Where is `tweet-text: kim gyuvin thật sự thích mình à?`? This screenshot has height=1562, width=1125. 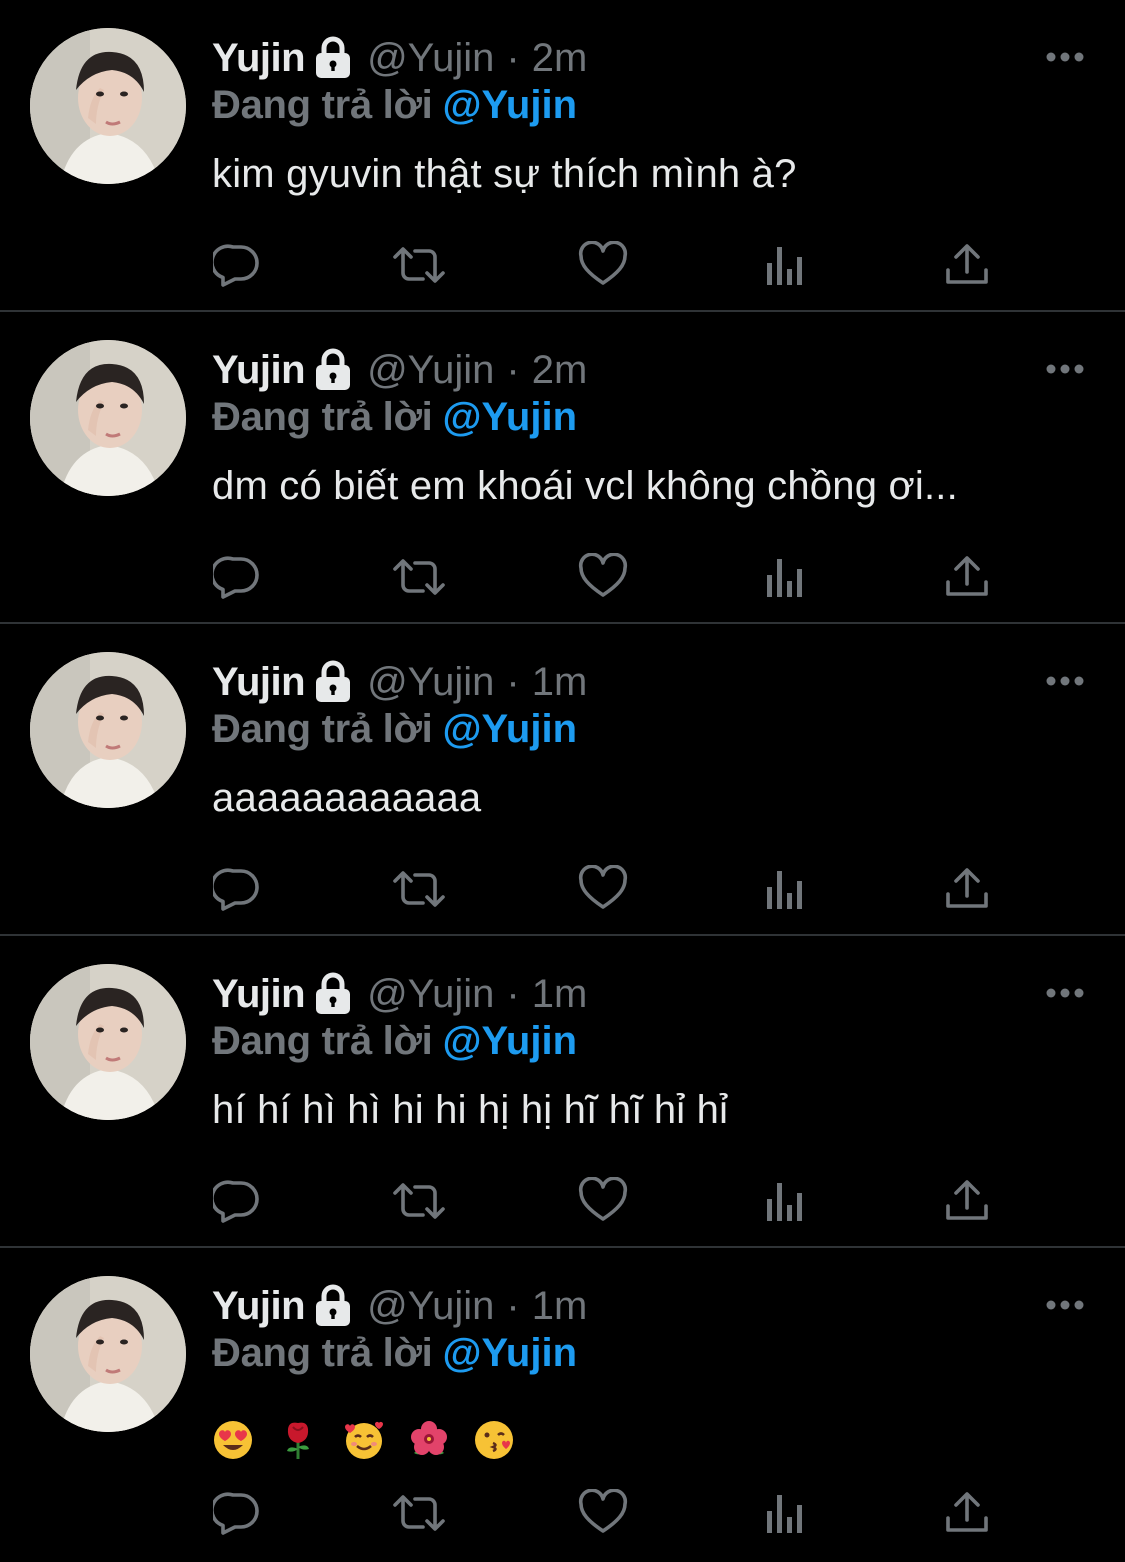
tweet-text: kim gyuvin thật sự thích mình à? is located at coordinates (504, 174).